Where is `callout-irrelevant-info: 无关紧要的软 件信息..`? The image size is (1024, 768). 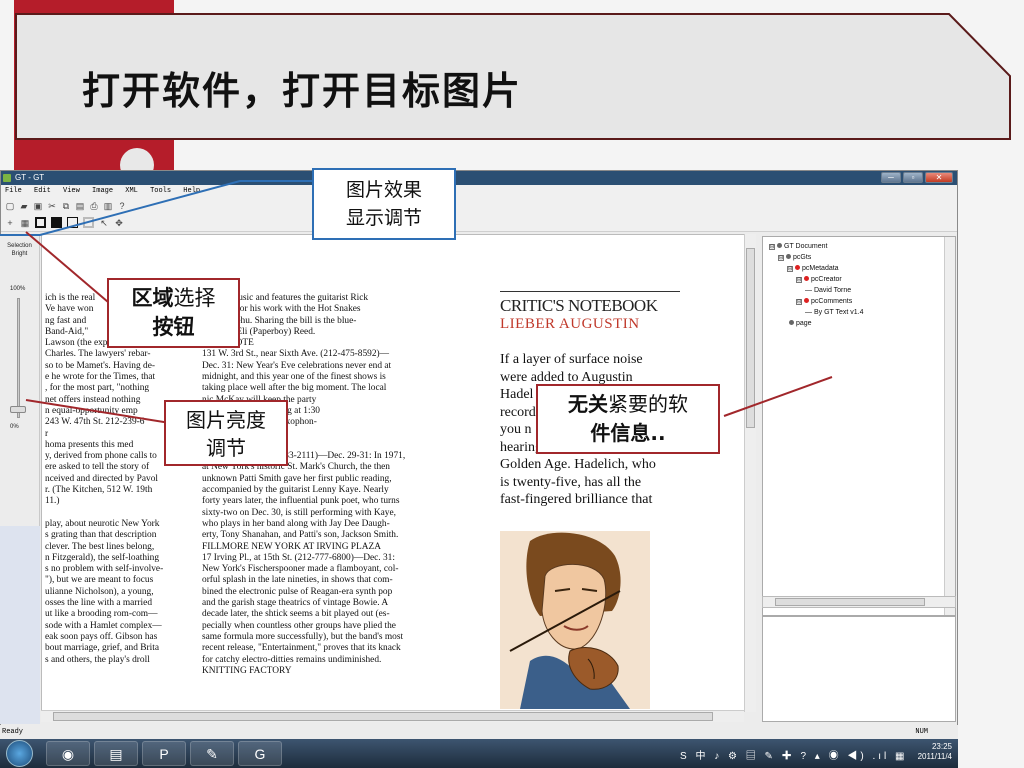
callout-irrelevant-info: 无关紧要的软 件信息.. is located at coordinates (628, 419).